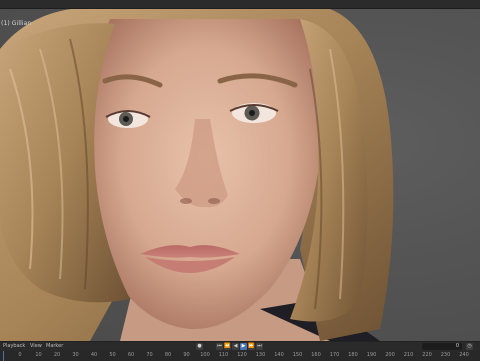 The height and width of the screenshot is (361, 480). Describe the element at coordinates (199, 346) in the screenshot. I see `record-button: ●` at that location.